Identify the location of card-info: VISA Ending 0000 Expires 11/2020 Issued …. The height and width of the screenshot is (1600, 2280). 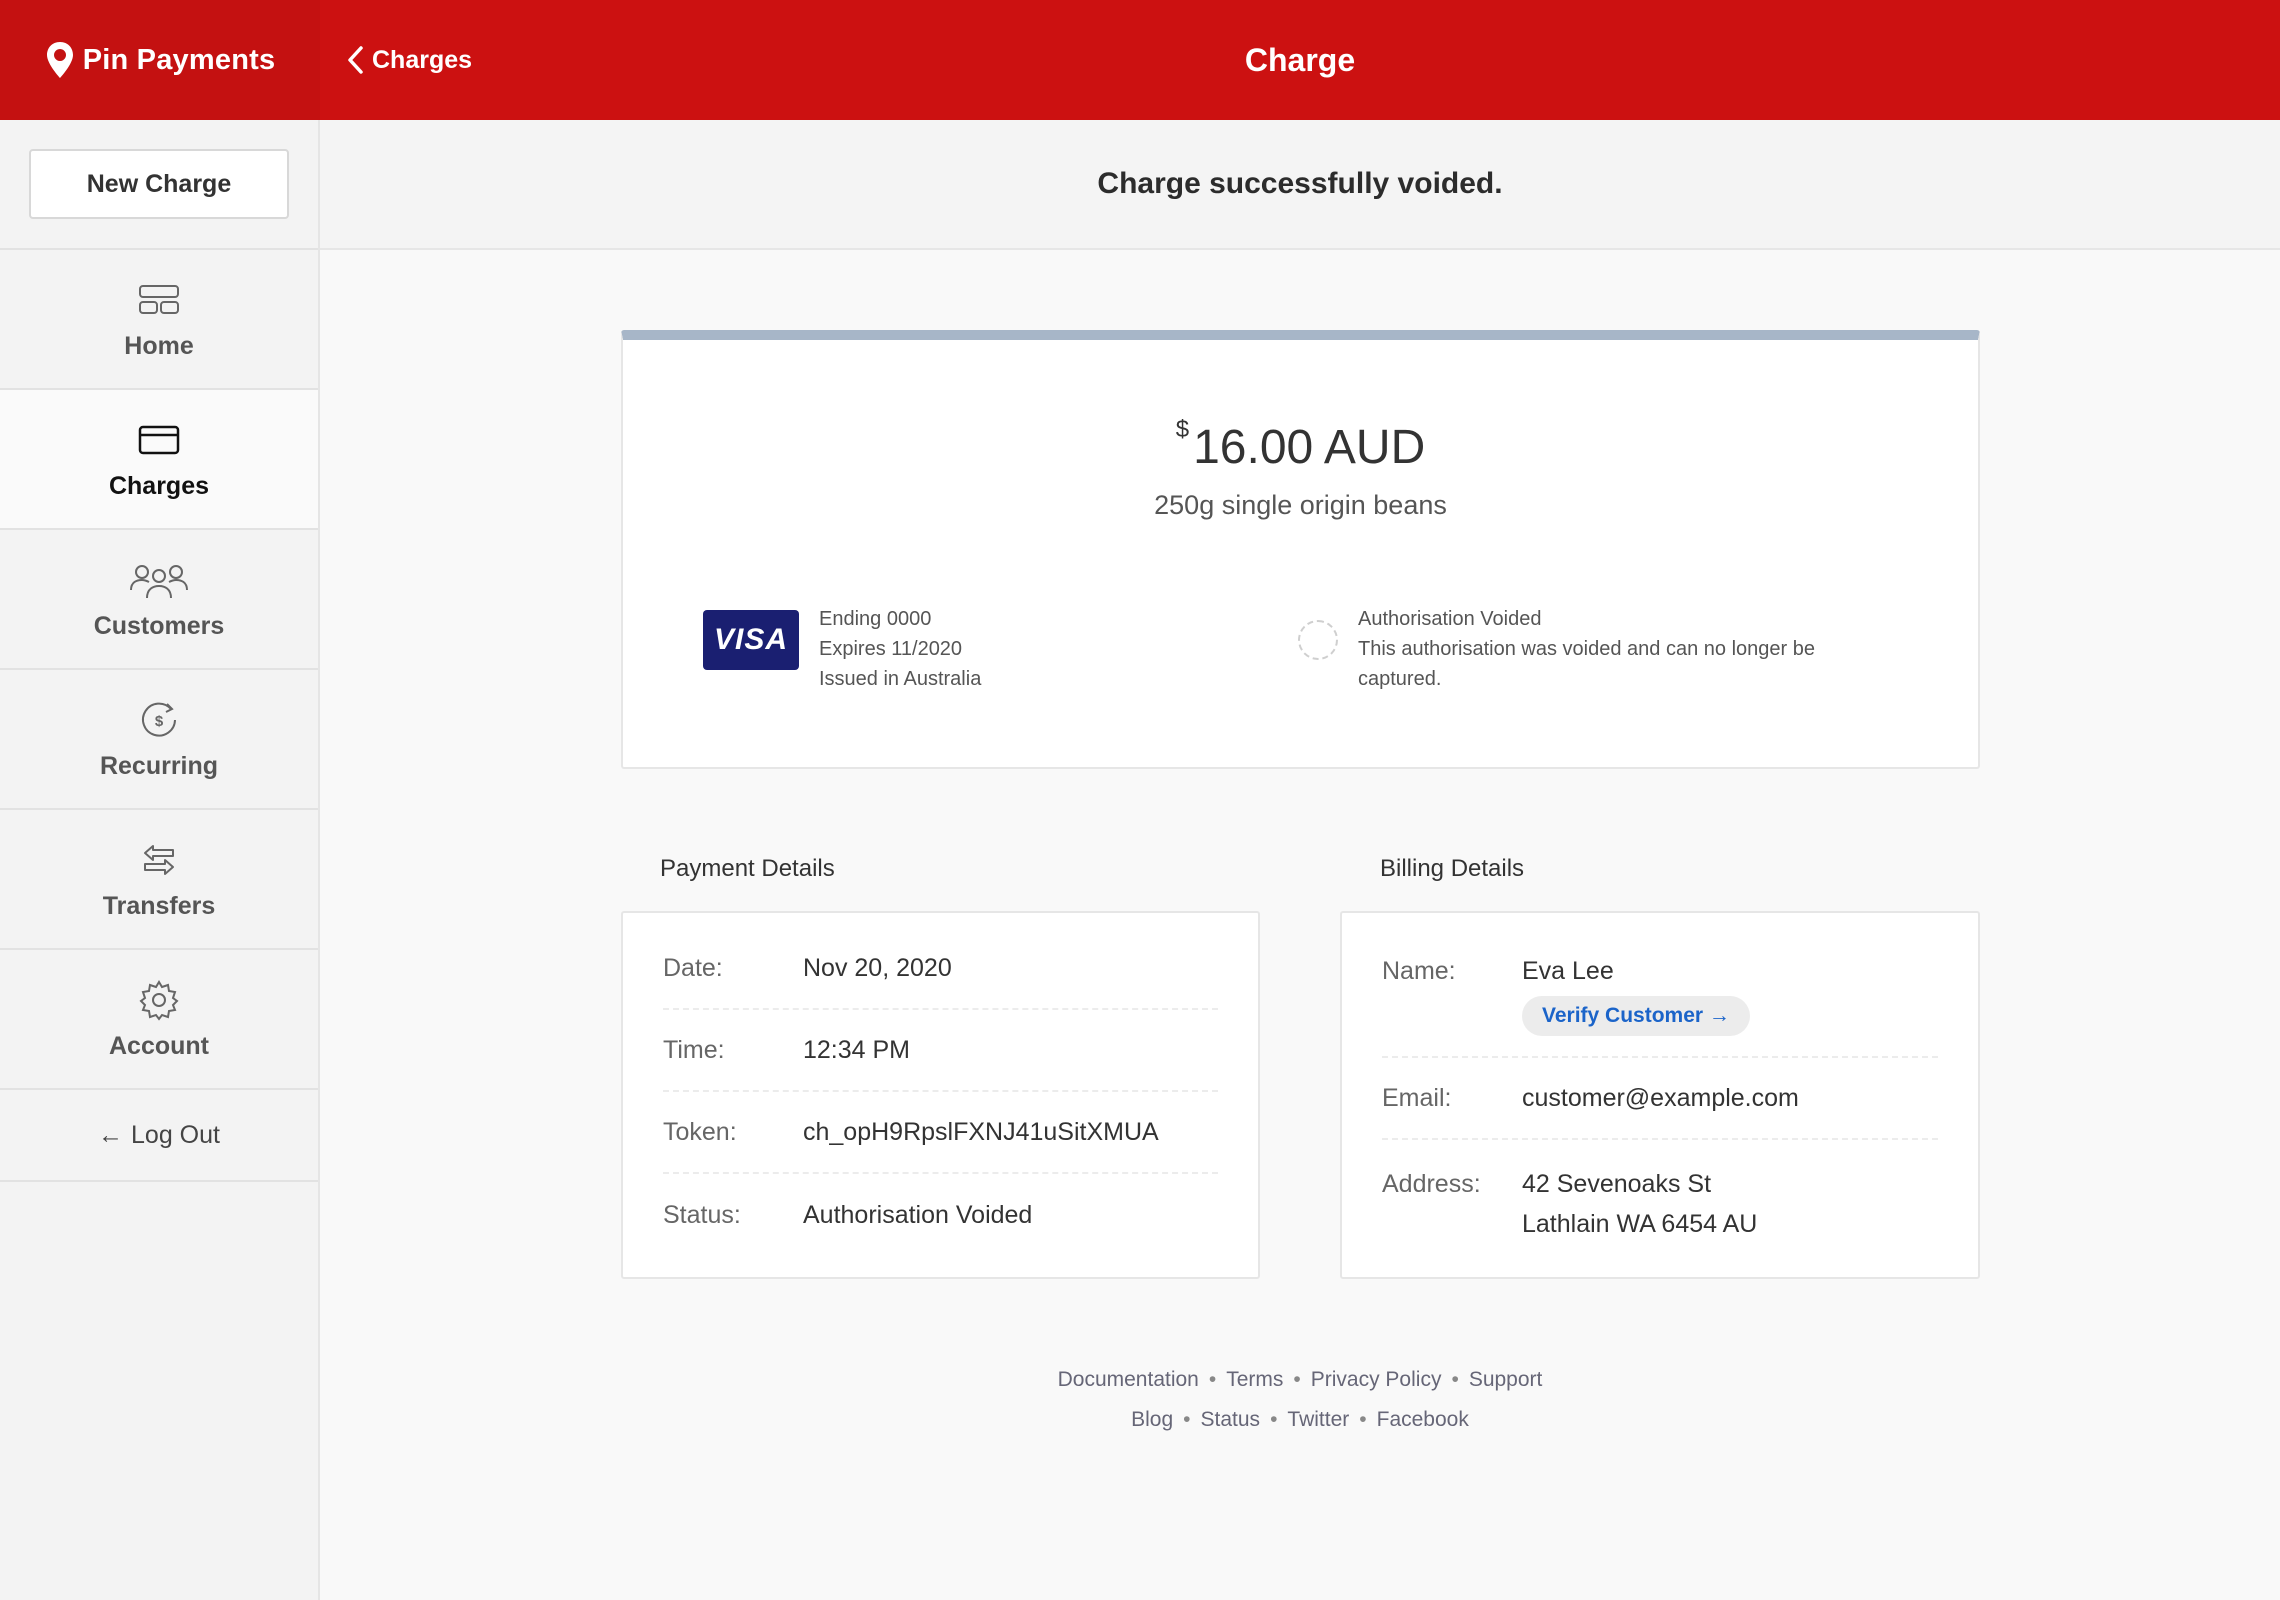
(842, 649).